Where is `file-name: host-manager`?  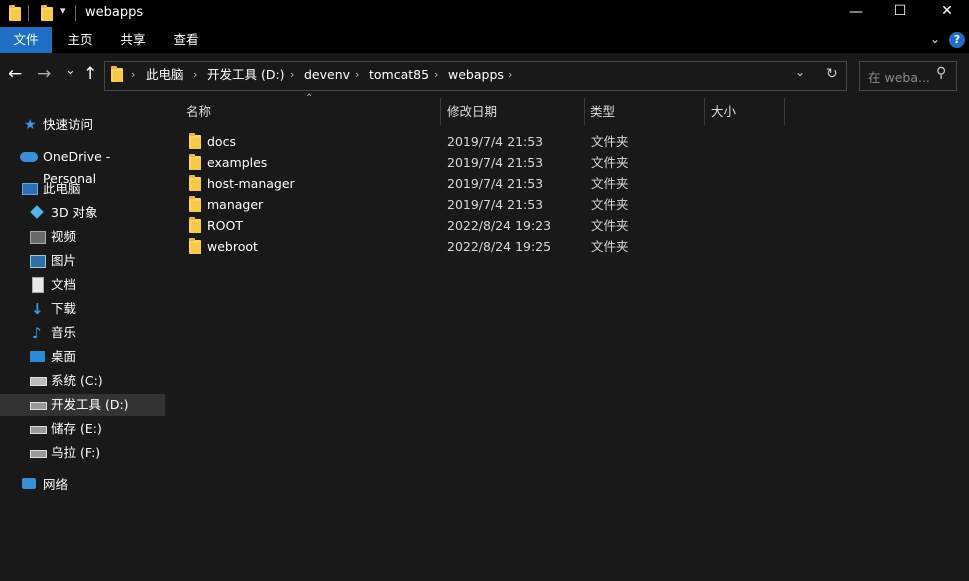 file-name: host-manager is located at coordinates (251, 183).